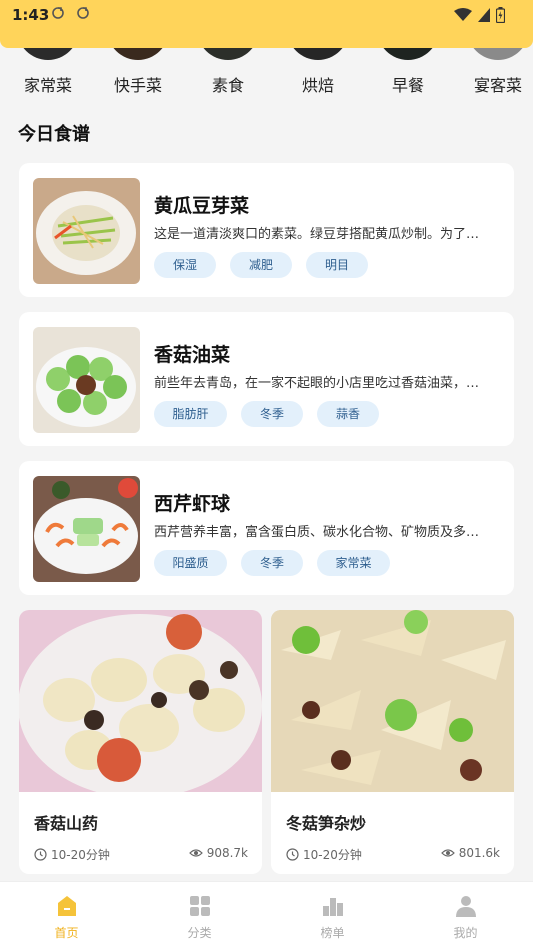 This screenshot has width=533, height=948. What do you see at coordinates (326, 823) in the screenshot?
I see `grid-recipe-title: 冬菇笋杂炒` at bounding box center [326, 823].